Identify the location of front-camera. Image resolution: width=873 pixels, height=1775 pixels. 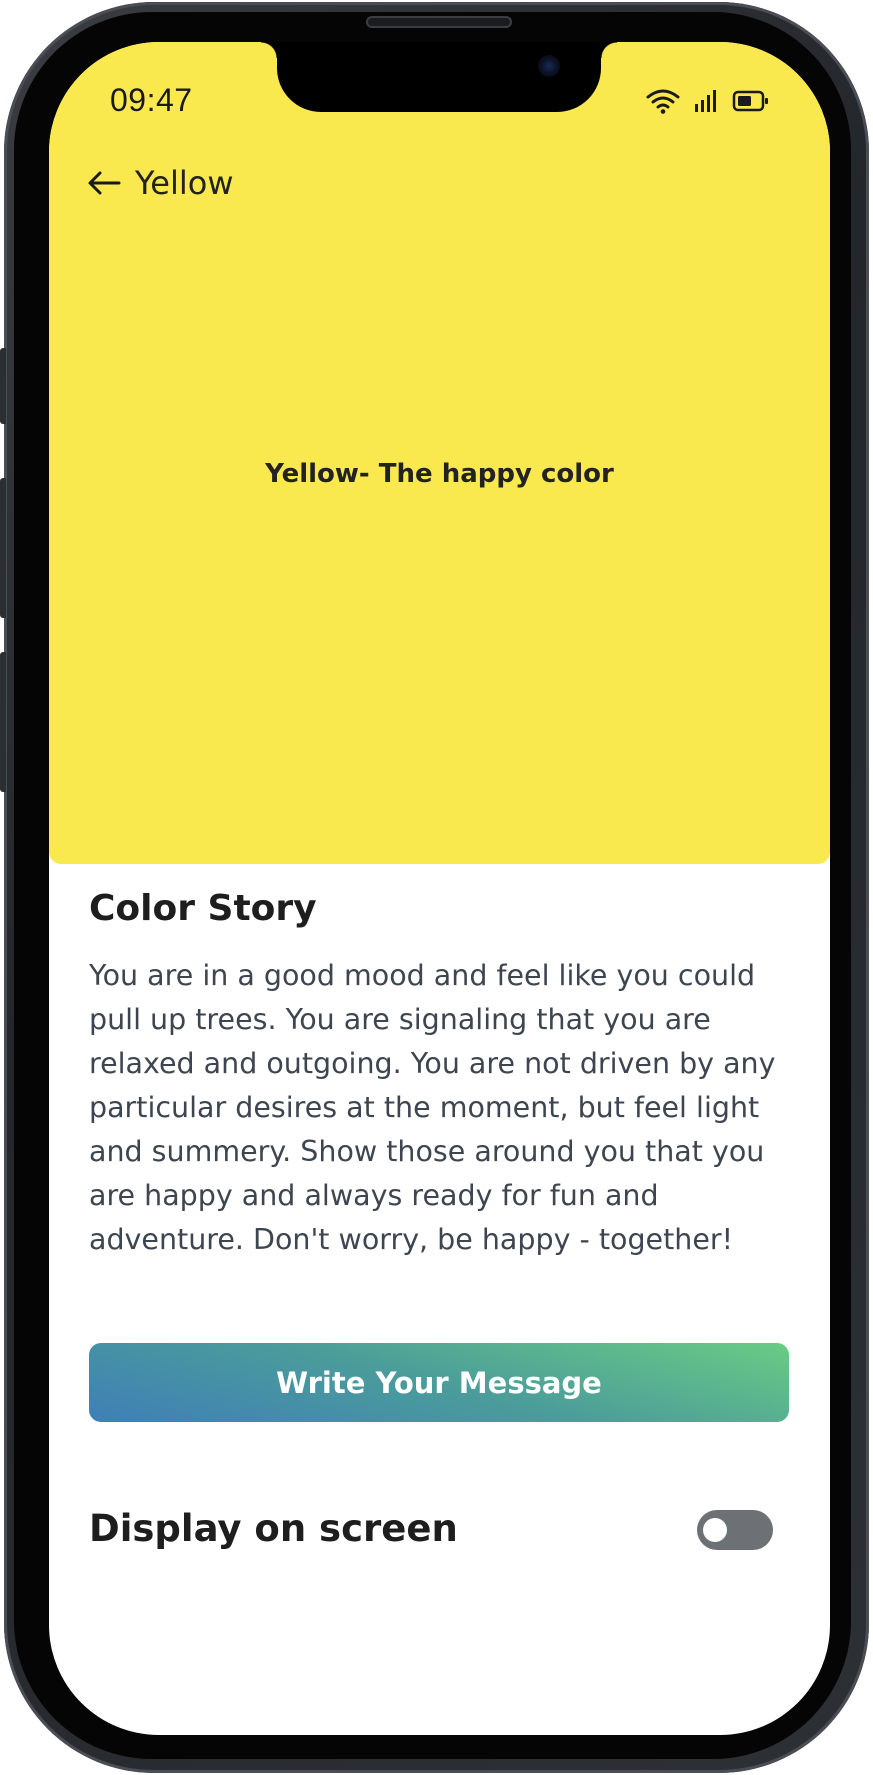
(549, 66).